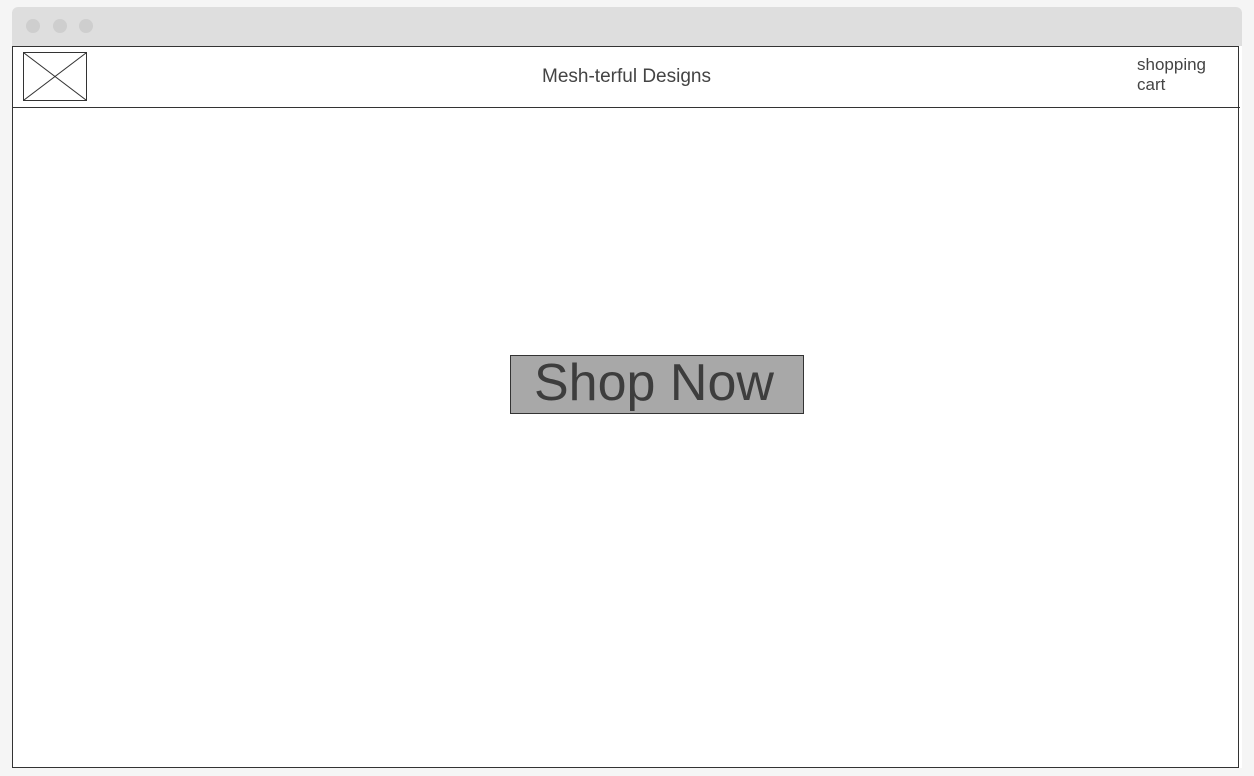 The height and width of the screenshot is (776, 1254). What do you see at coordinates (1182, 75) in the screenshot?
I see `shopping-cart-link: shopping cart` at bounding box center [1182, 75].